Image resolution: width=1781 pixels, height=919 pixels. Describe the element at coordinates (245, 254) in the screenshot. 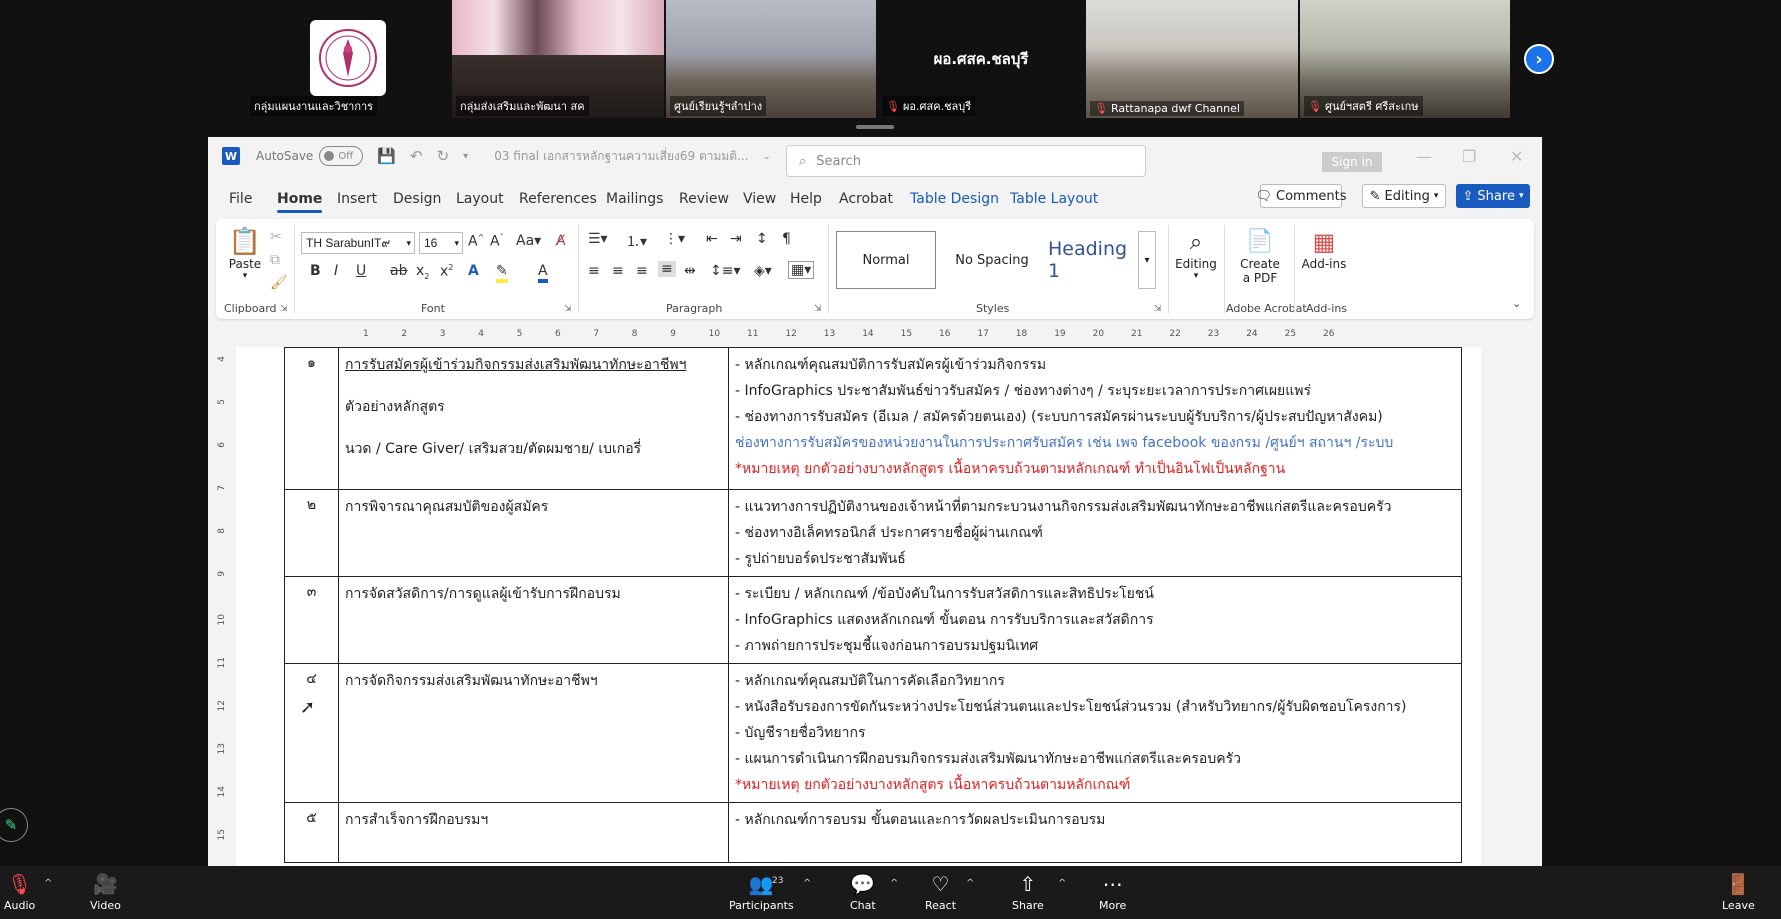

I see `paste-button: 📋 Paste ▾` at that location.